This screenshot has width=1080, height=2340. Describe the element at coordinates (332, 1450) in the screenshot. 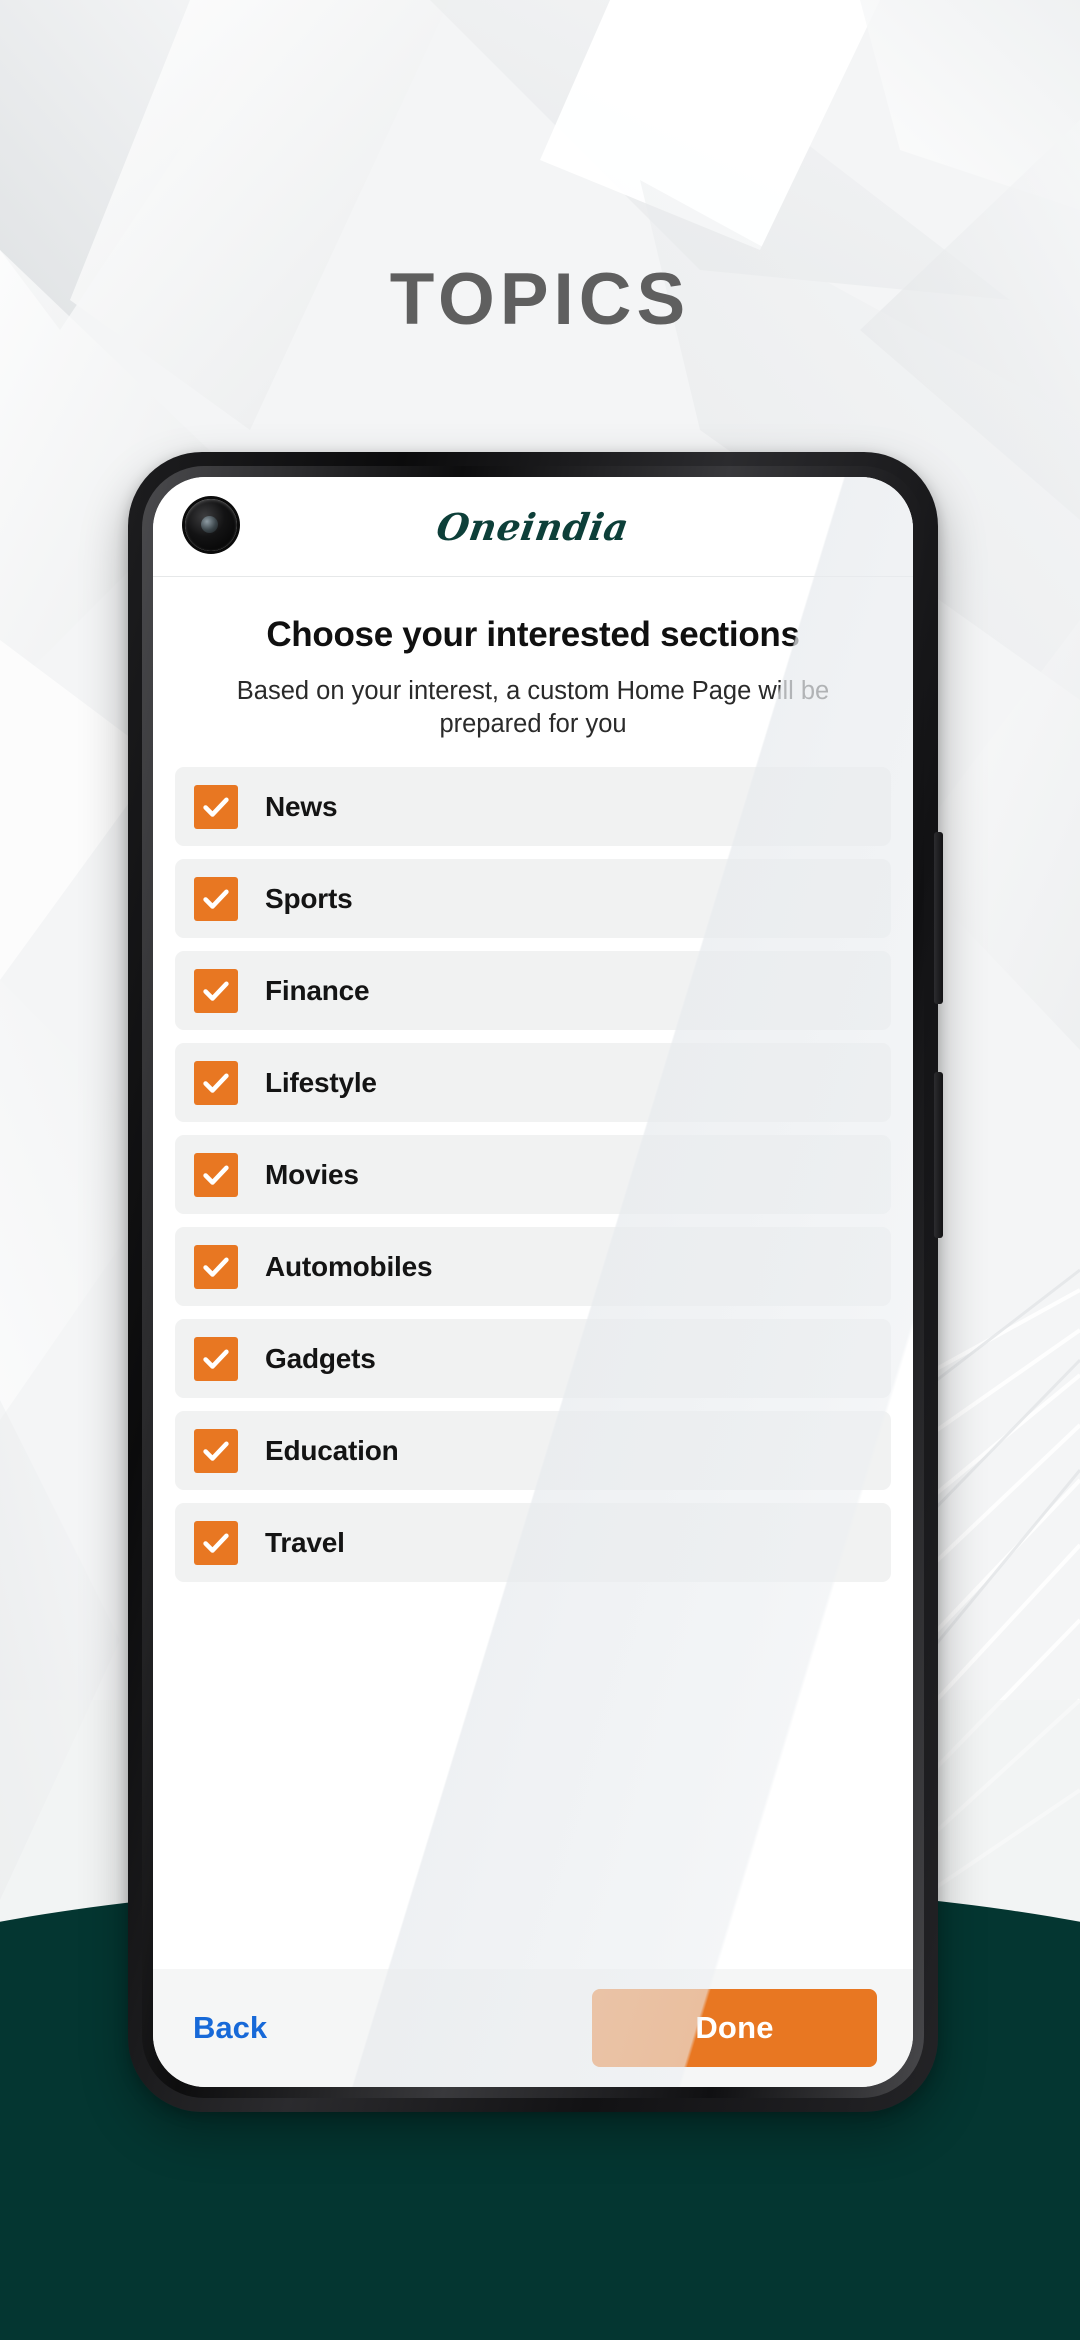

I see `topic-label: Education` at that location.